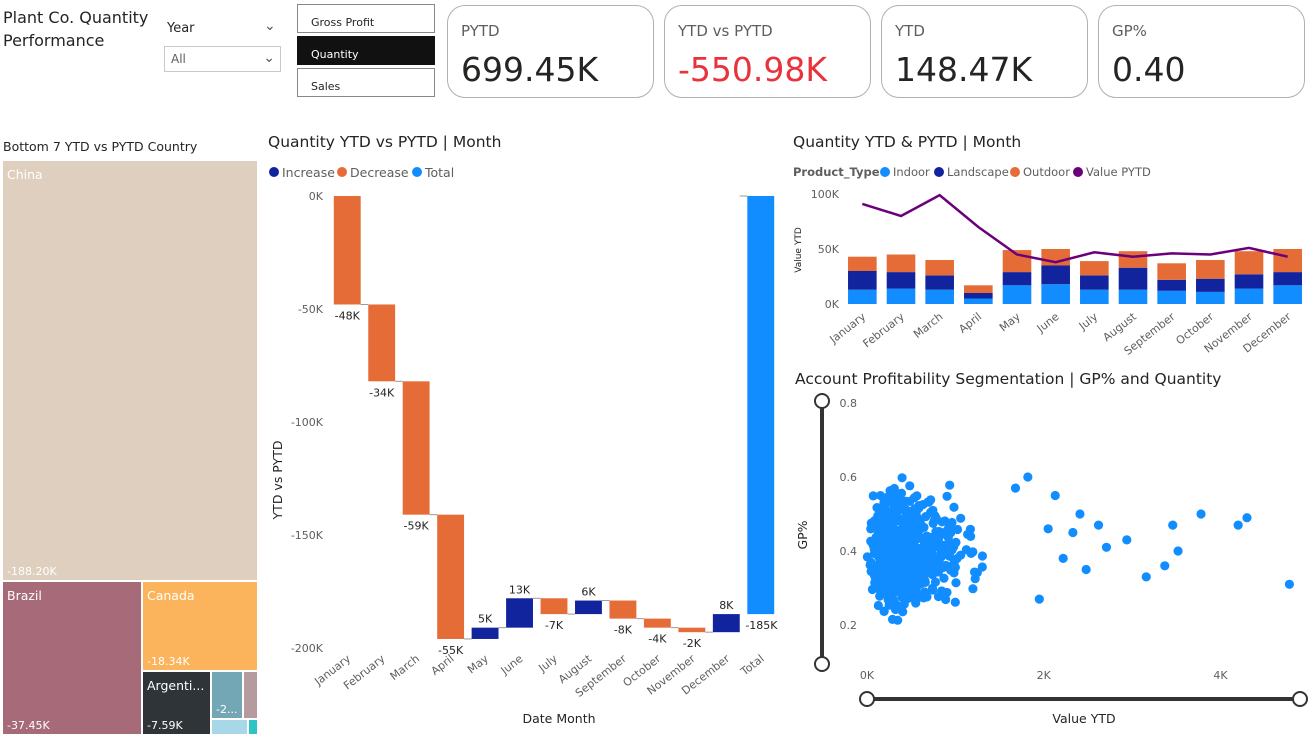 This screenshot has height=737, width=1310. I want to click on waterfall-bar-november, so click(692, 630).